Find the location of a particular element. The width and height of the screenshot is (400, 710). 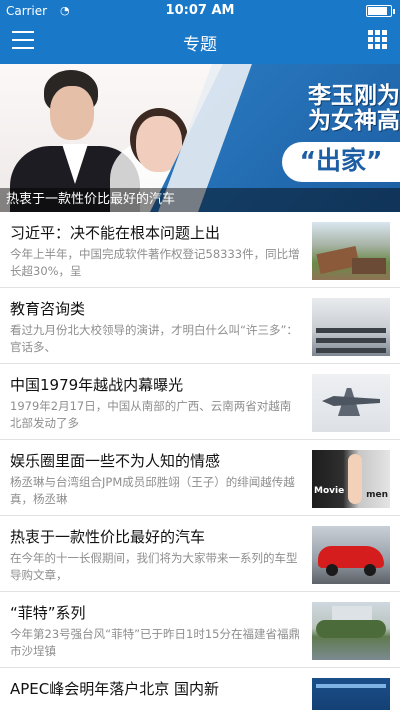

list-item: APEC峰会明年落户北京 国内新 is located at coordinates (200, 689).